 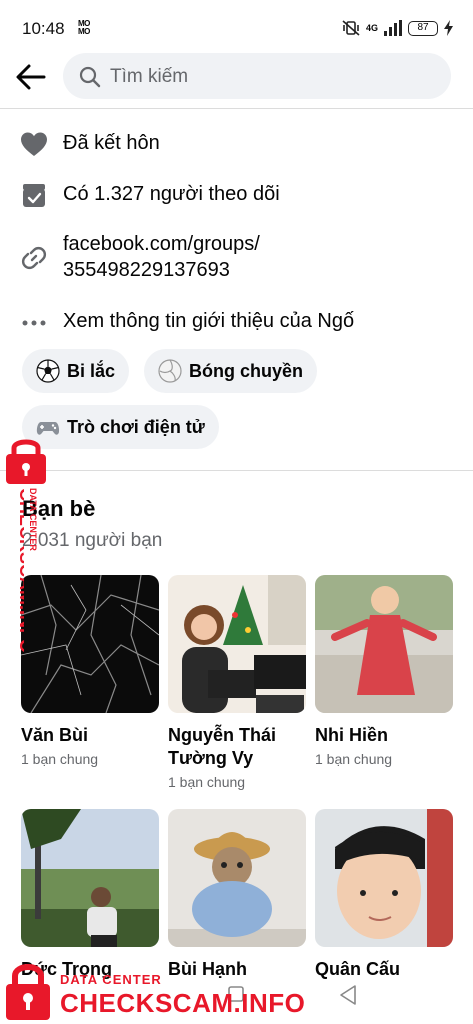 I want to click on followers-row: Có 1.327 người theo dõi, so click(x=236, y=195).